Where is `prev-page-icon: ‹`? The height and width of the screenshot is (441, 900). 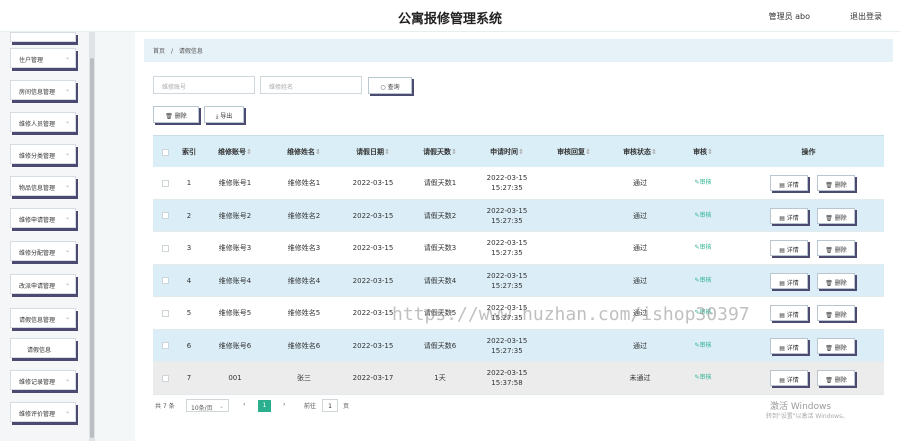 prev-page-icon: ‹ is located at coordinates (244, 404).